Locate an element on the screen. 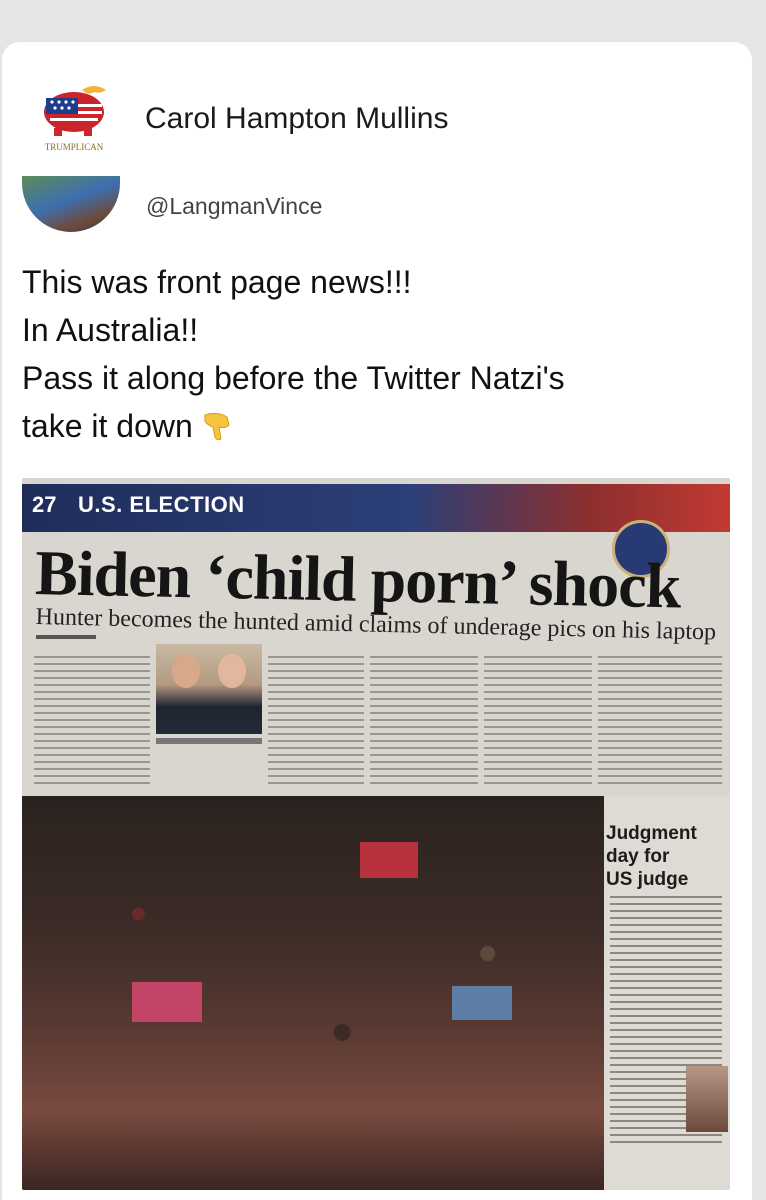  photo-caption is located at coordinates (209, 741).